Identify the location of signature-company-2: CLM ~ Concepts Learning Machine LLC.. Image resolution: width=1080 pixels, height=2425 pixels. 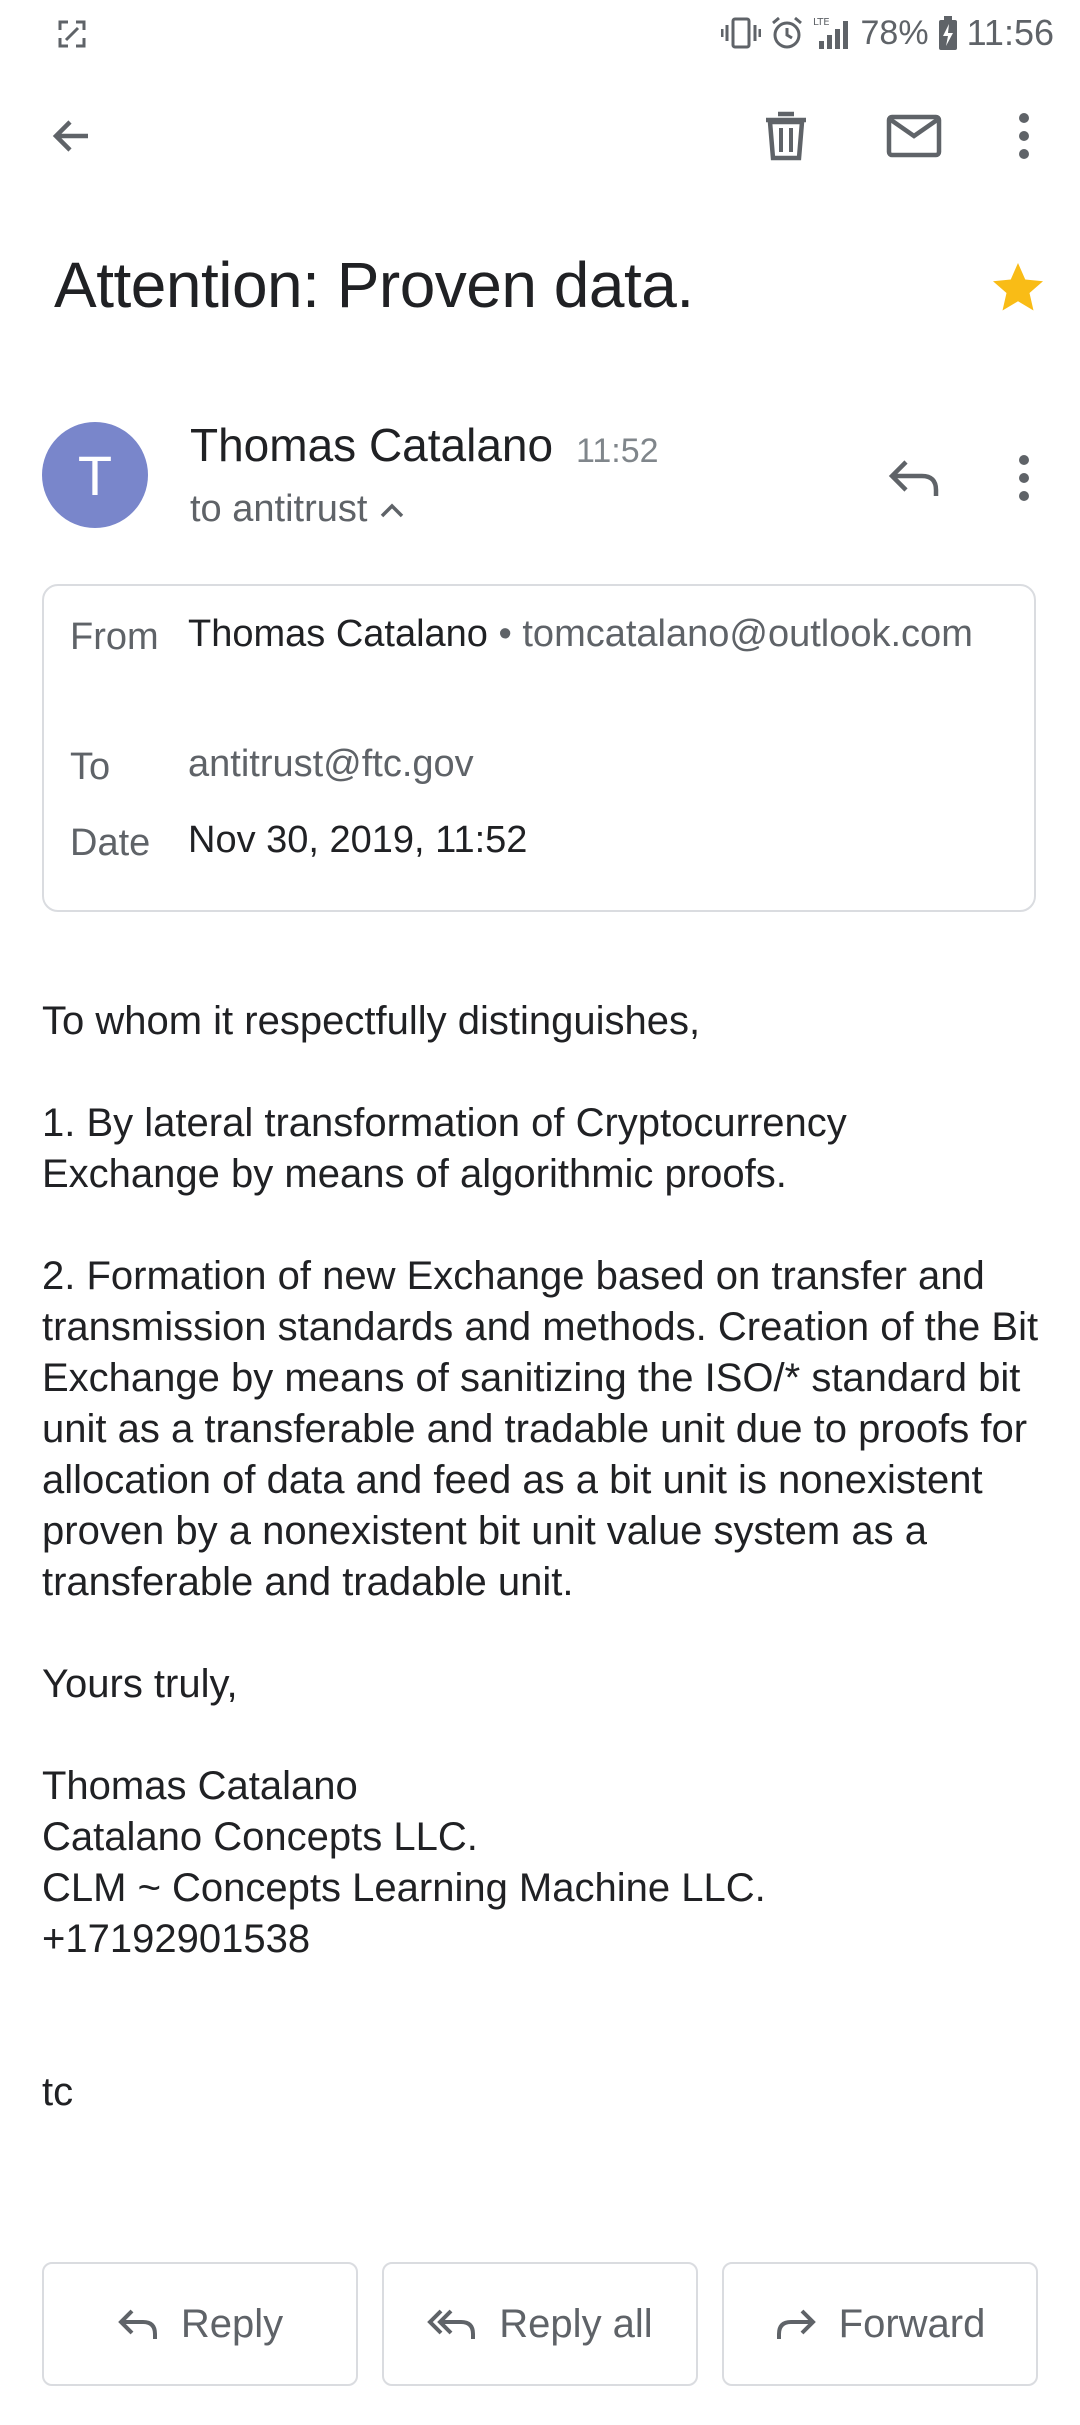
(404, 1888).